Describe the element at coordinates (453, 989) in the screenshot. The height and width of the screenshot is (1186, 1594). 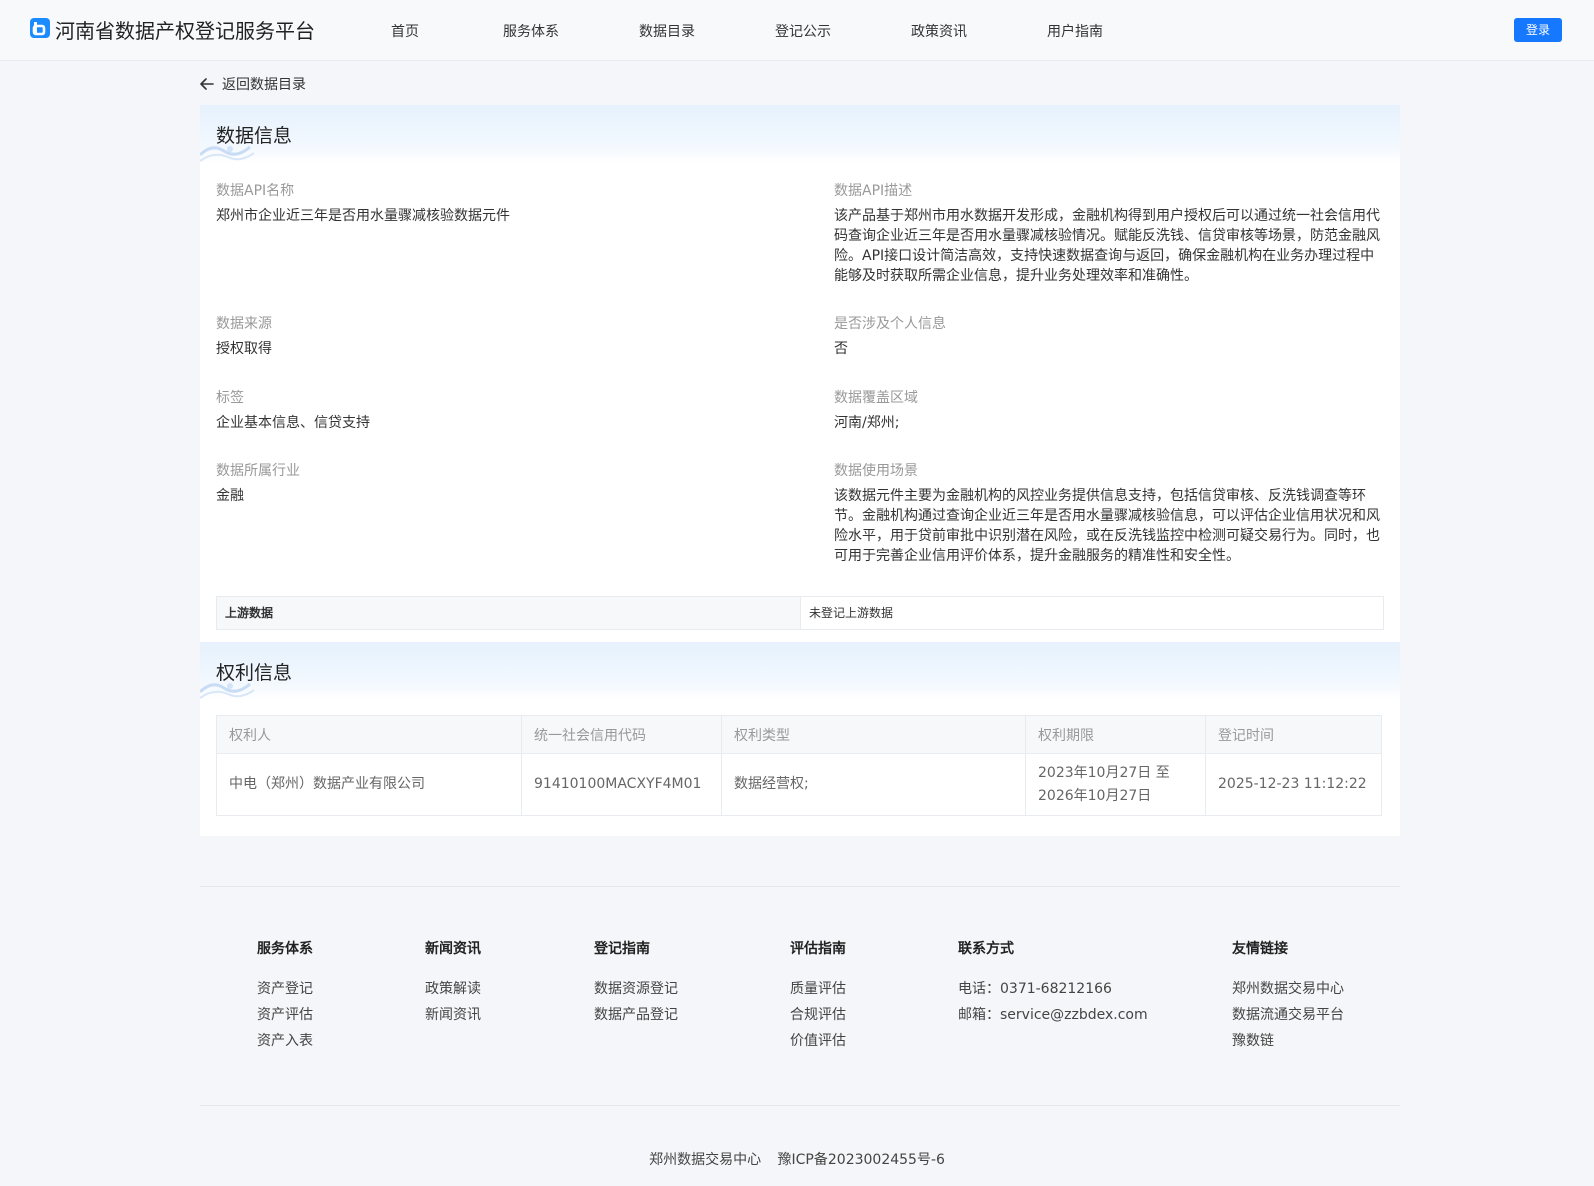
I see `footer-link-policy: 政策解读` at that location.